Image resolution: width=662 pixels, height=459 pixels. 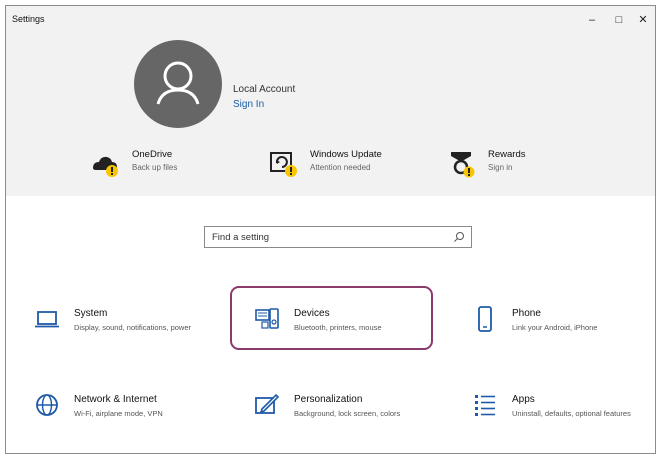 I want to click on service-title: OneDrive, so click(x=152, y=154).